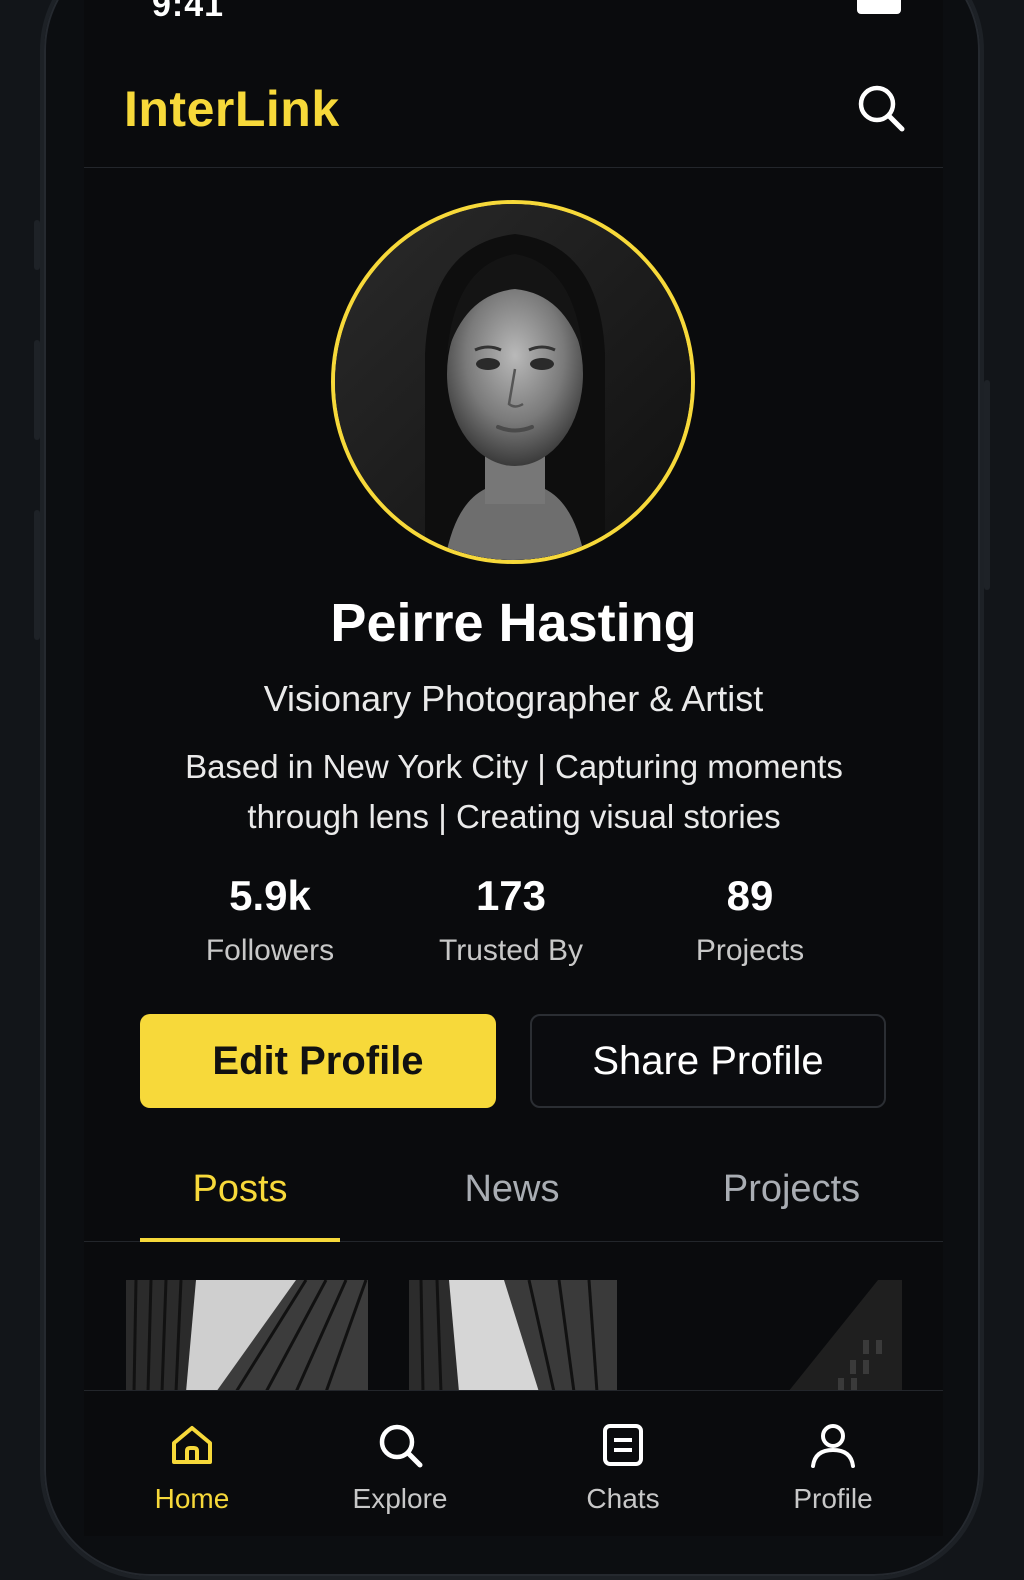 The width and height of the screenshot is (1024, 1580). Describe the element at coordinates (512, 1189) in the screenshot. I see `tab-news: News` at that location.